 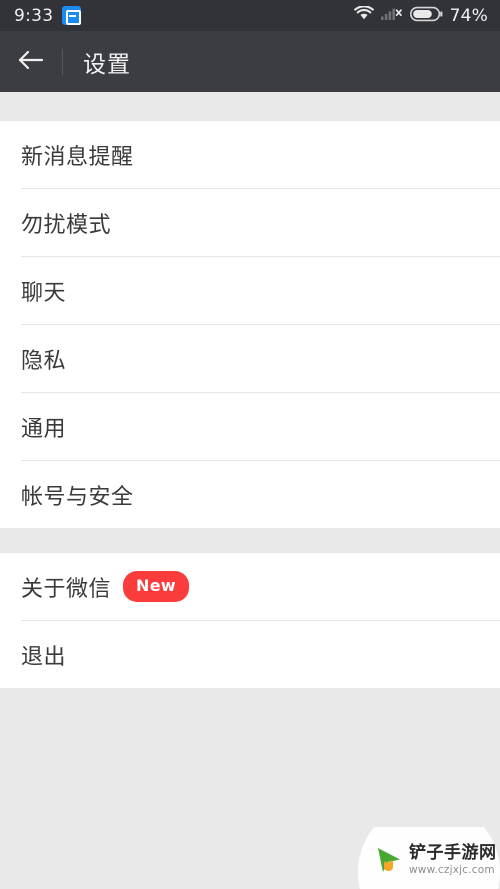 What do you see at coordinates (44, 293) in the screenshot?
I see `row-label: 聊天` at bounding box center [44, 293].